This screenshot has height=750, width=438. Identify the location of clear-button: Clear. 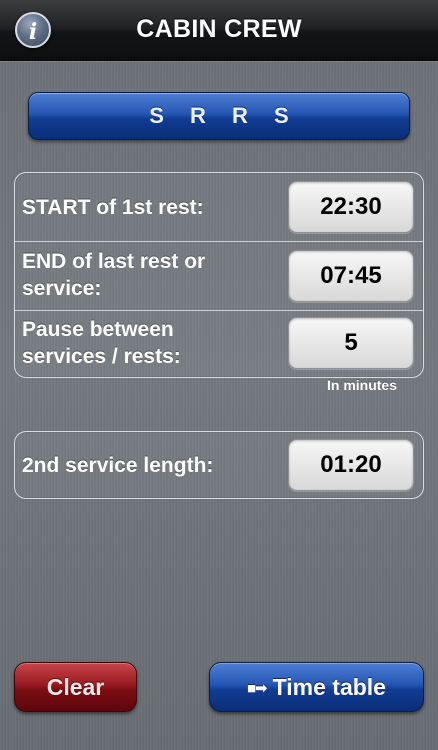
(75, 687).